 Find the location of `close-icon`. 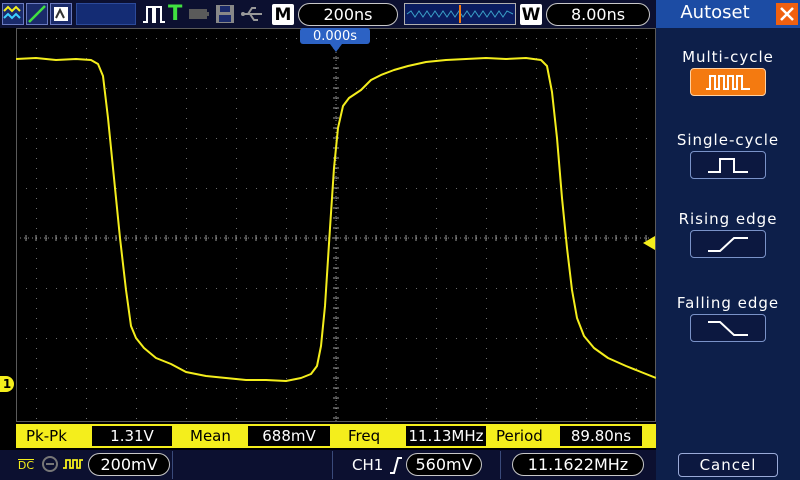

close-icon is located at coordinates (787, 14).